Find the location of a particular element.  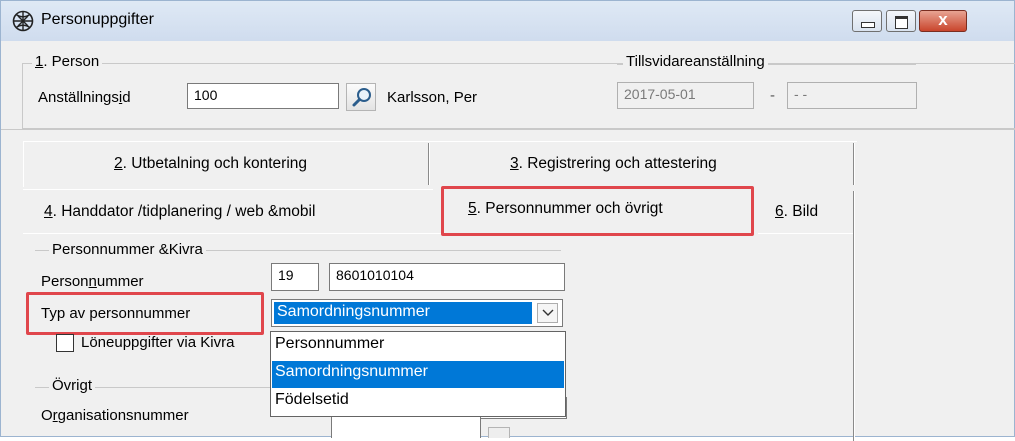

highlight-active-tab is located at coordinates (597, 211).